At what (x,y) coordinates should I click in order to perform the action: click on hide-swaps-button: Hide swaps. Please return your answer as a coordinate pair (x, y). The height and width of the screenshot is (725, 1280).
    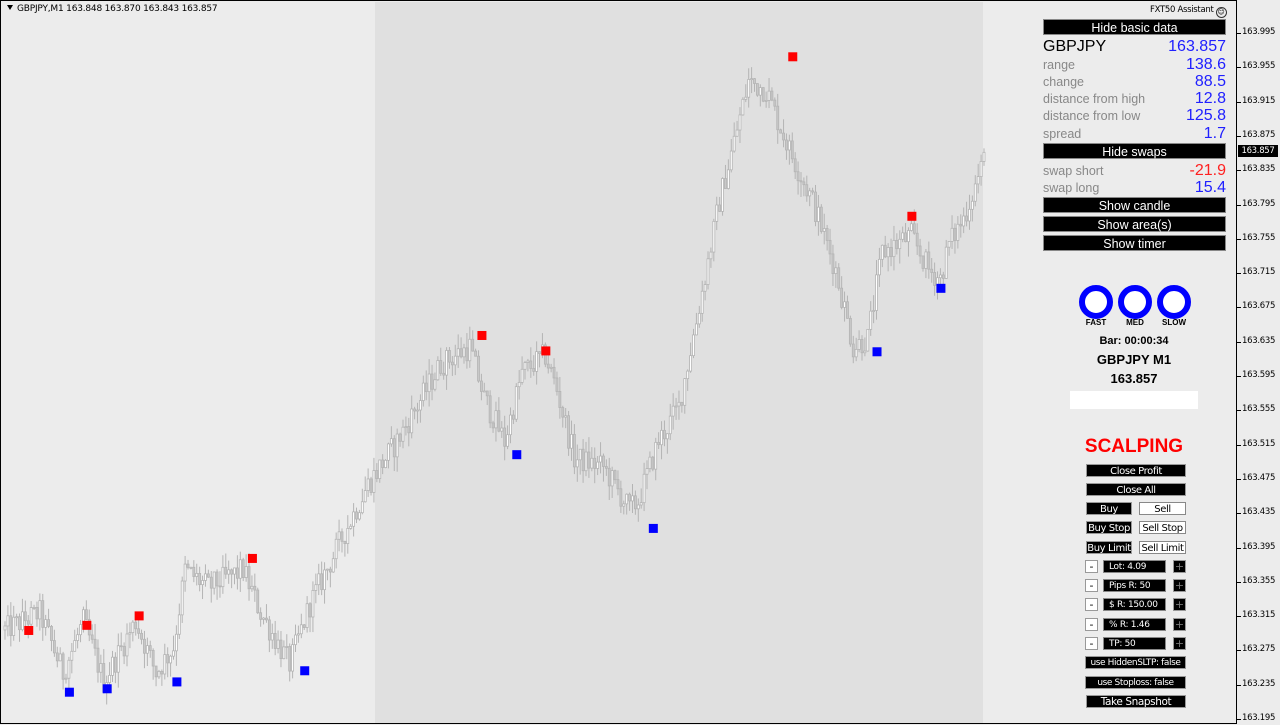
    Looking at the image, I should click on (1134, 151).